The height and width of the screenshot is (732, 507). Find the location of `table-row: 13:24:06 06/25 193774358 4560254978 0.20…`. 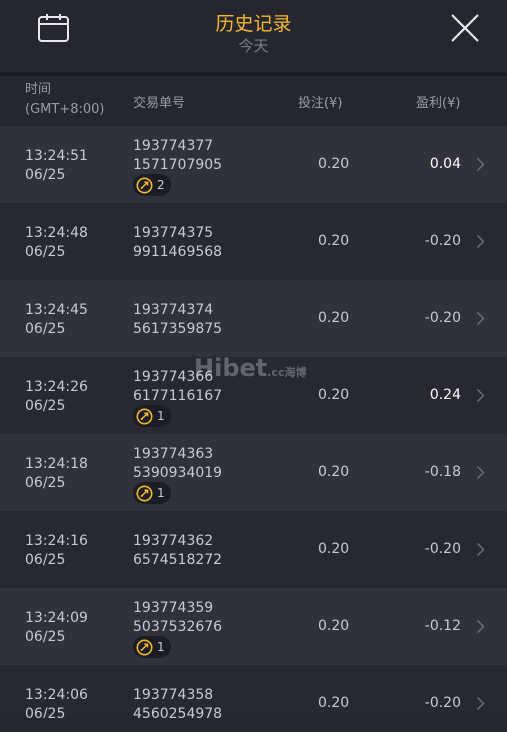

table-row: 13:24:06 06/25 193774358 4560254978 0.20… is located at coordinates (253, 691).